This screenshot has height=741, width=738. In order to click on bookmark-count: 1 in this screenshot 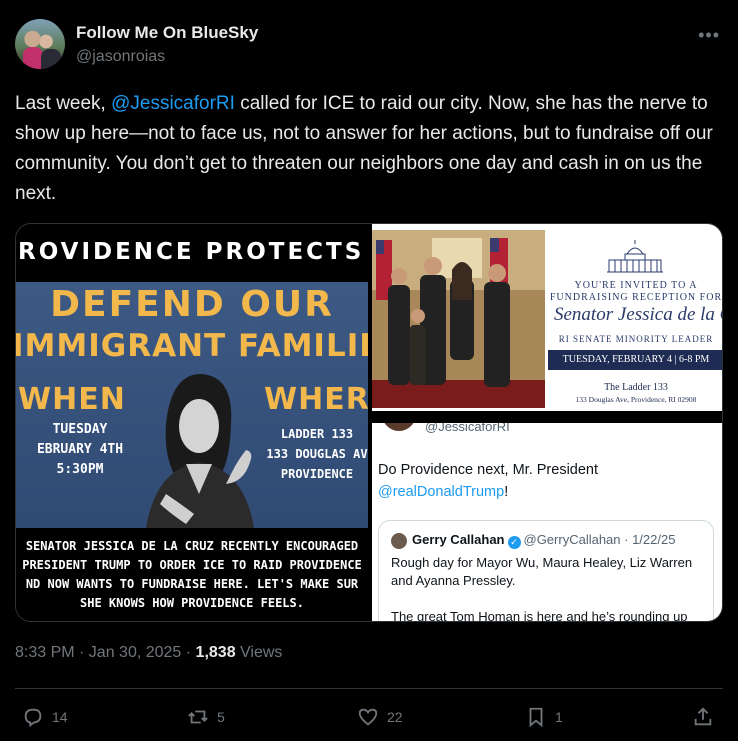, I will do `click(559, 717)`.